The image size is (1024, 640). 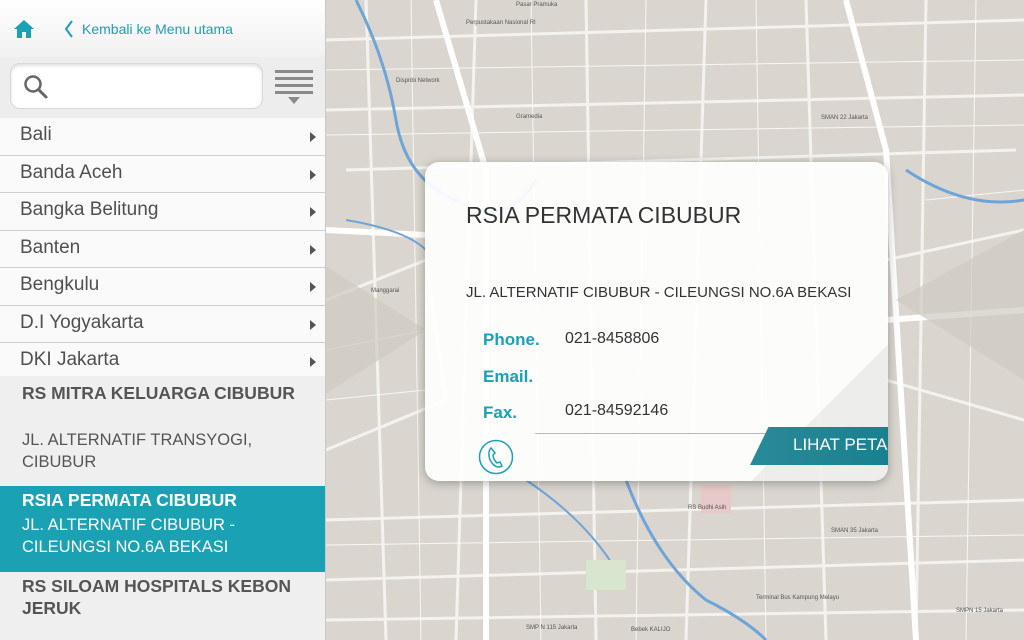 What do you see at coordinates (162, 137) in the screenshot?
I see `region-item: Bali` at bounding box center [162, 137].